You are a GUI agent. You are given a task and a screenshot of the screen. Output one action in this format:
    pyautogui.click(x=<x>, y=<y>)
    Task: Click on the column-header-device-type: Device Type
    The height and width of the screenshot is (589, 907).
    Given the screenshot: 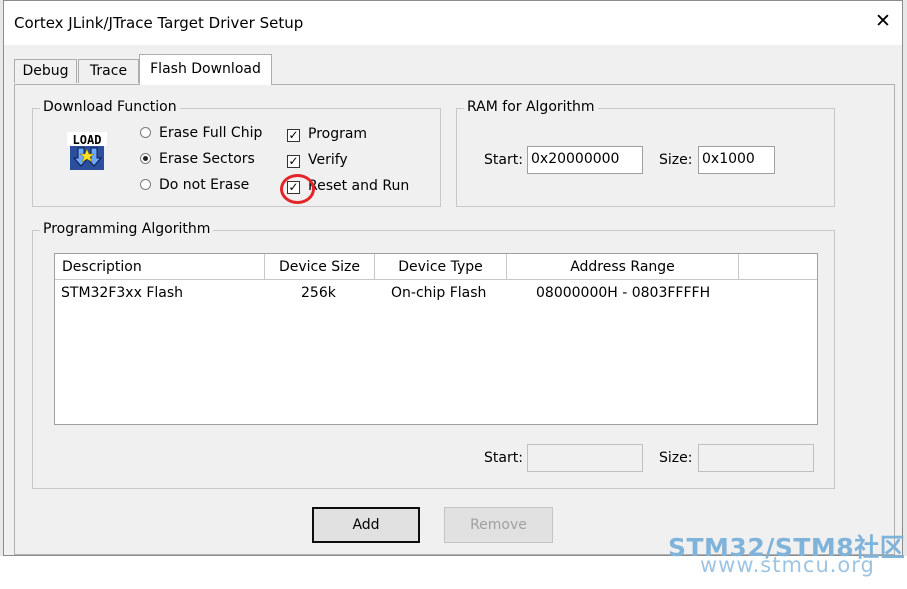 What is the action you would take?
    pyautogui.click(x=441, y=267)
    